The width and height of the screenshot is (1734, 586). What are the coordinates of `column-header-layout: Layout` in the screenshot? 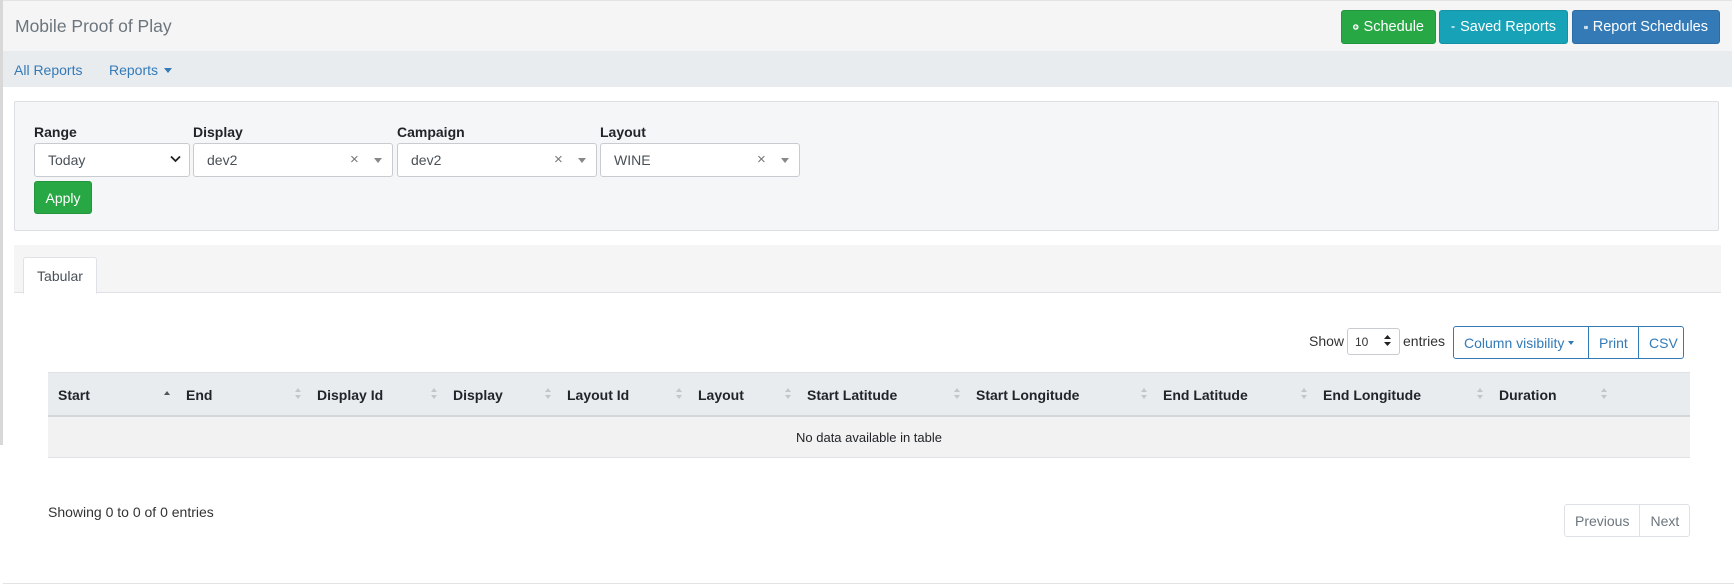 It's located at (742, 394).